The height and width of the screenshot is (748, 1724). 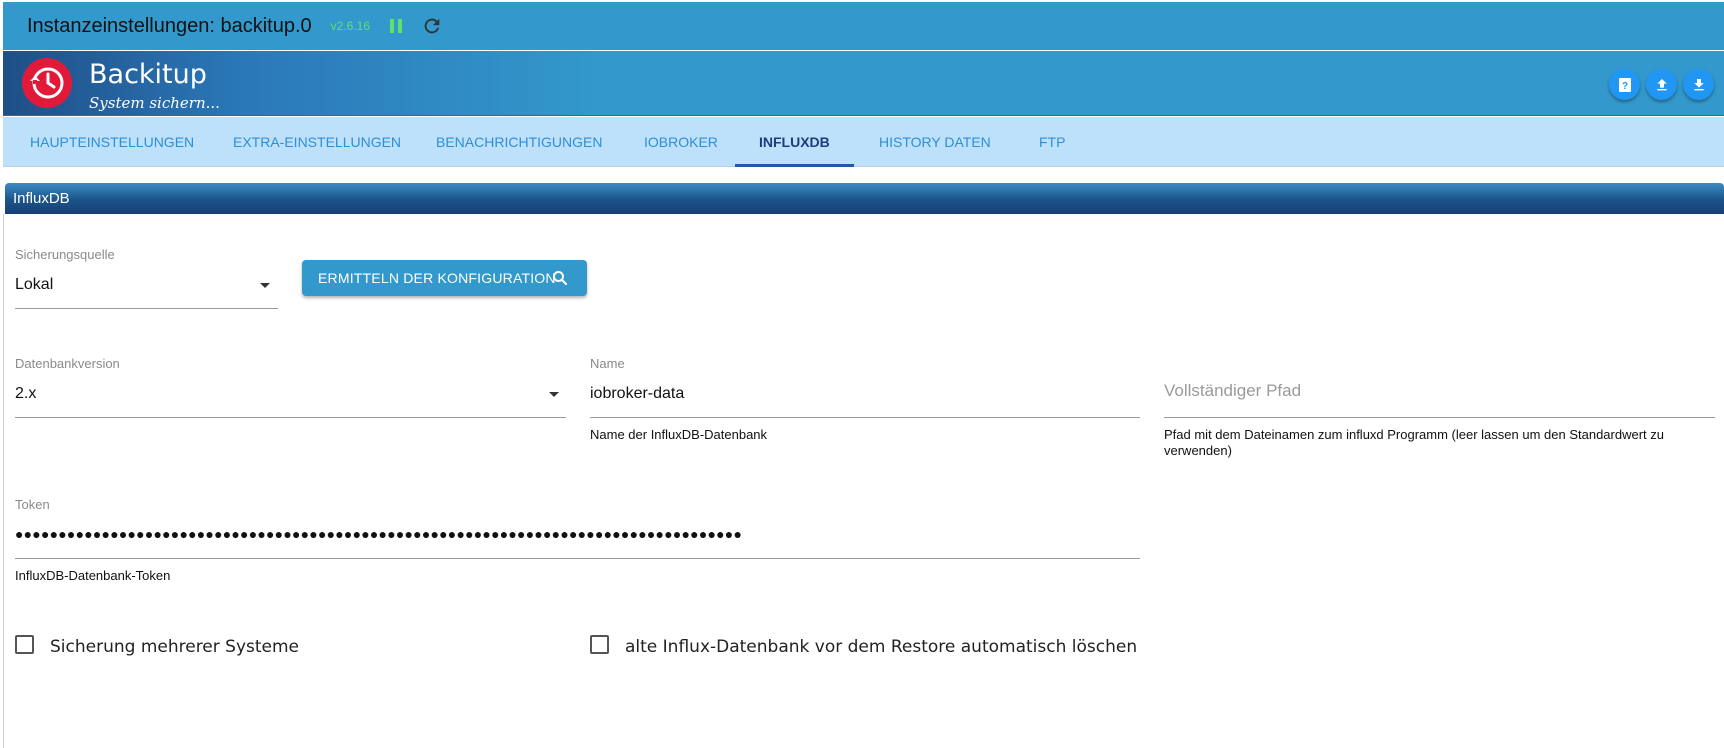 I want to click on app-name: Backitup, so click(x=148, y=74).